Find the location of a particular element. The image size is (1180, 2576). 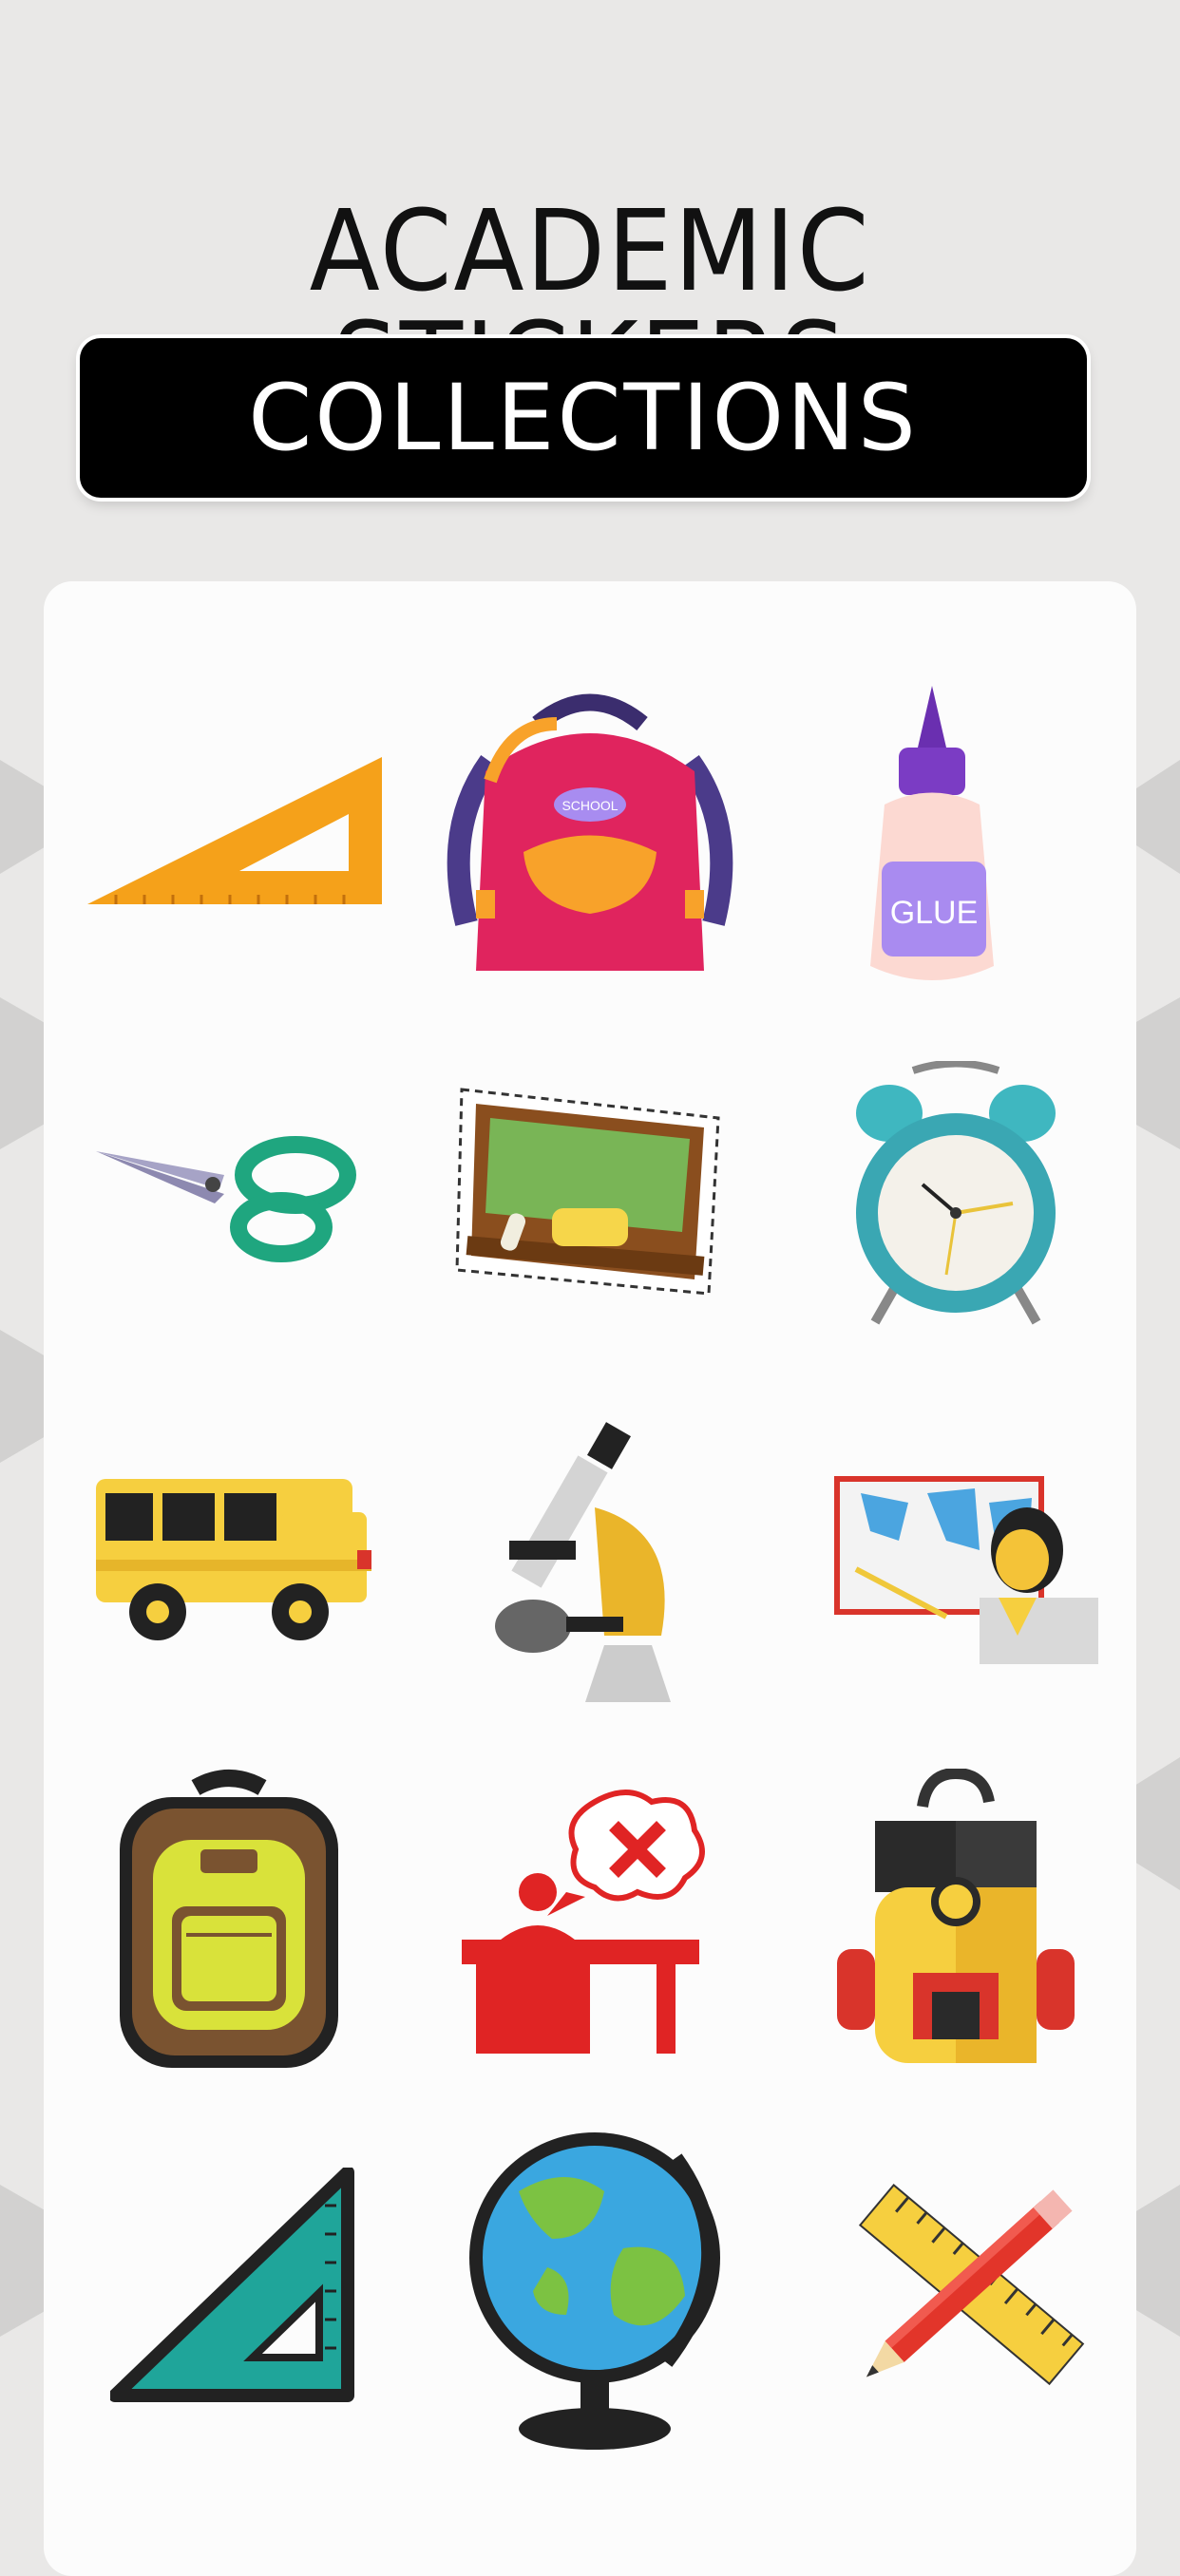

set-square-ruler-icon is located at coordinates (234, 847).